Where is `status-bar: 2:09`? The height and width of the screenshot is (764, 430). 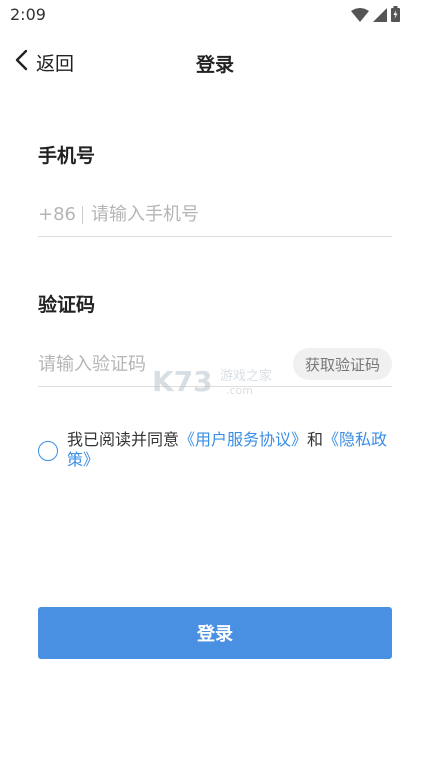
status-bar: 2:09 is located at coordinates (215, 15).